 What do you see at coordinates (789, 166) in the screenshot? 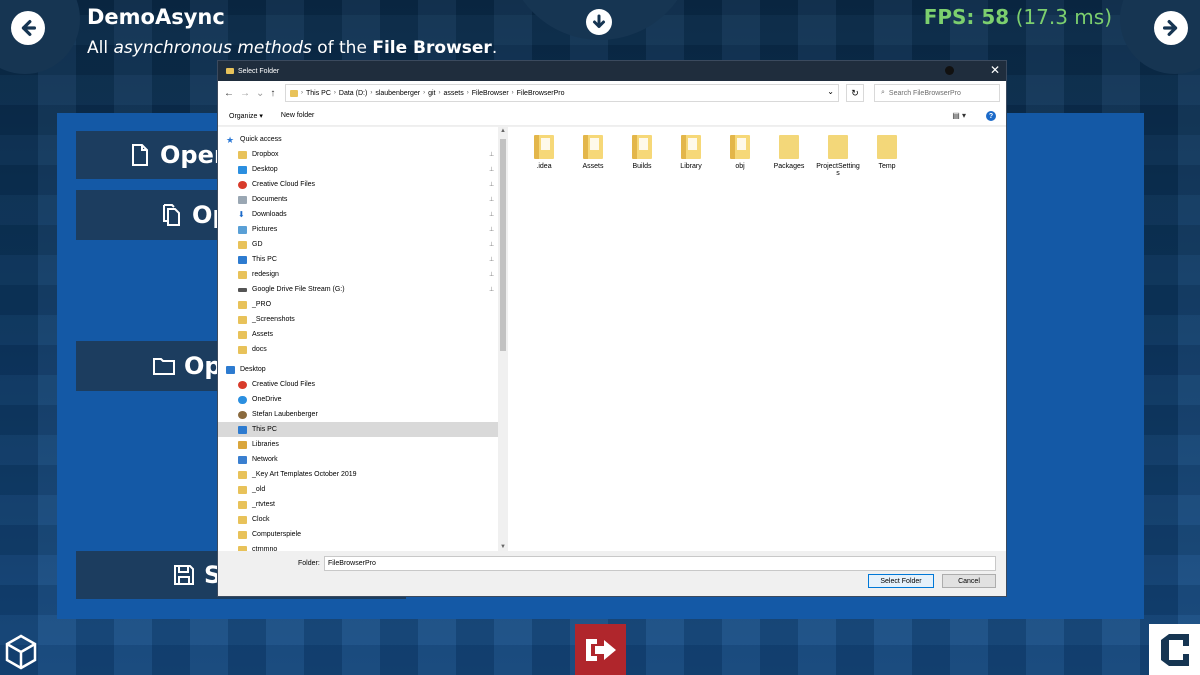
I see `folder-item-label: Packages` at bounding box center [789, 166].